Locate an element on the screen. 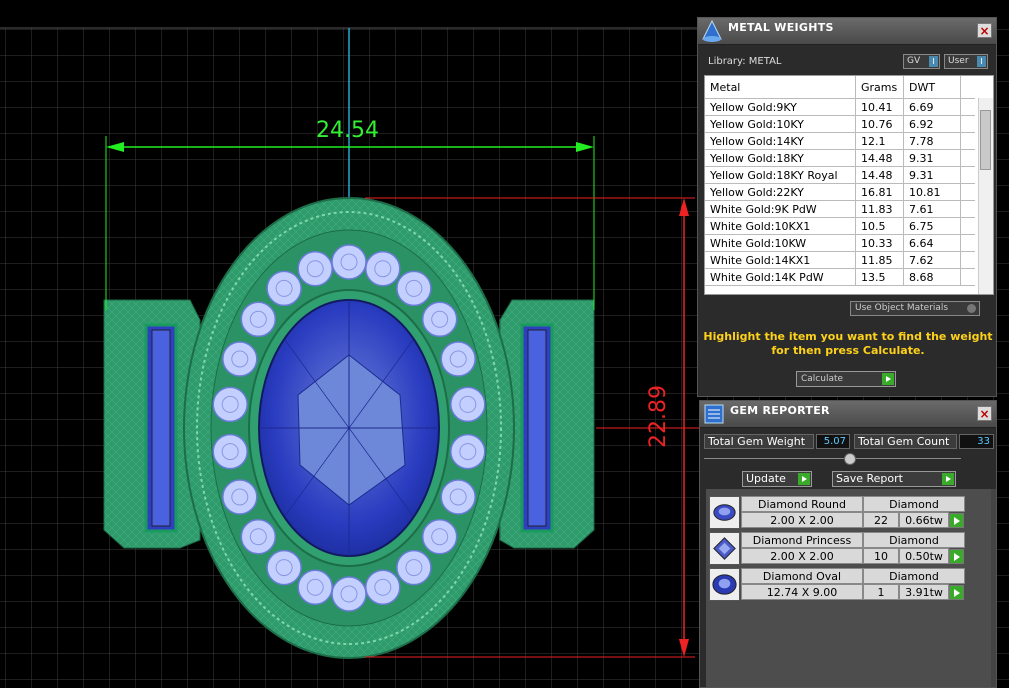 The width and height of the screenshot is (1009, 688). table-row: Yellow Gold:14KY 12.1 7.78 is located at coordinates (840, 141).